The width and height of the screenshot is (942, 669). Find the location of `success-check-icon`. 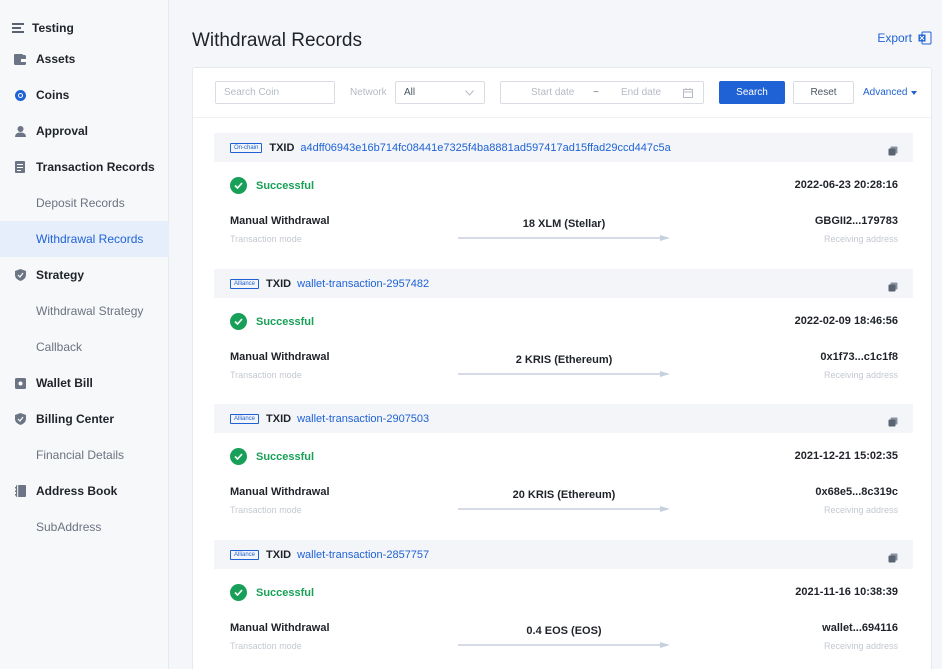

success-check-icon is located at coordinates (238, 592).